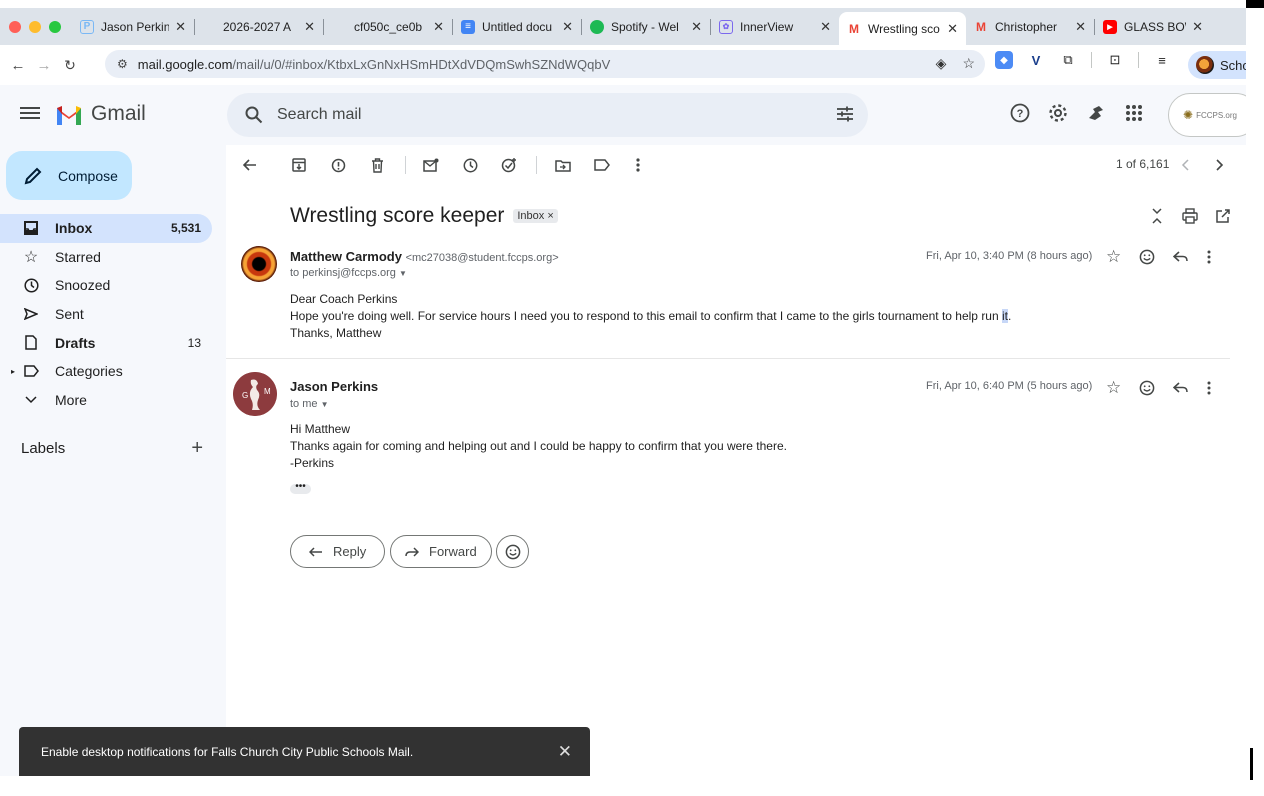 Image resolution: width=1264 pixels, height=796 pixels. What do you see at coordinates (338, 165) in the screenshot?
I see `report-spam-icon` at bounding box center [338, 165].